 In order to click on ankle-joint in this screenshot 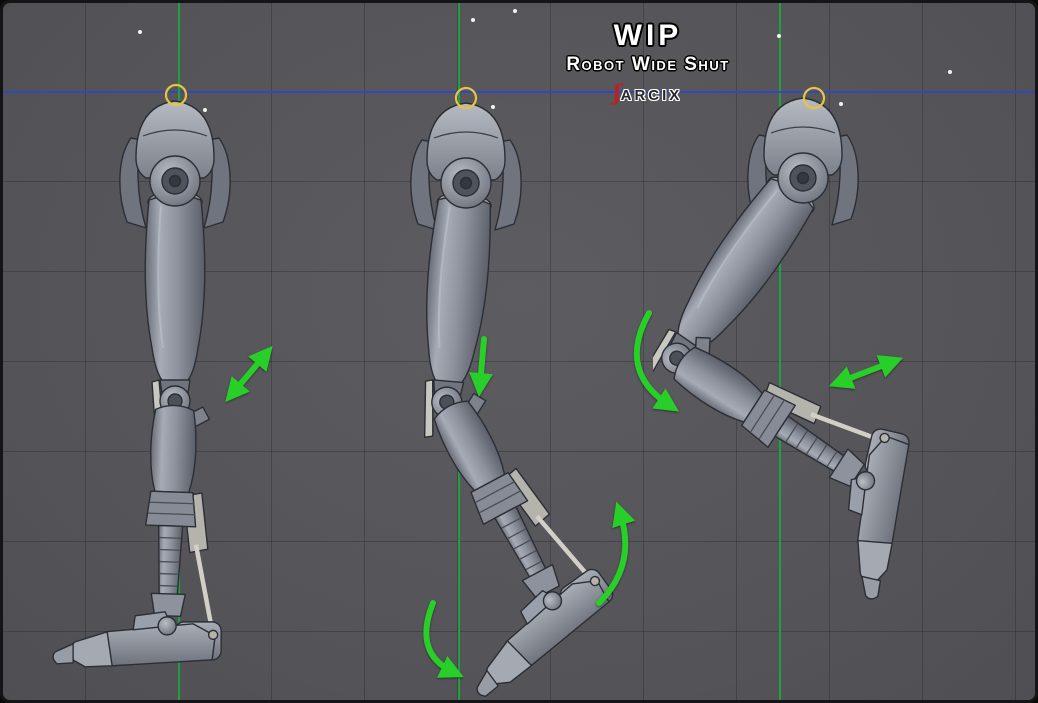, I will do `click(167, 626)`.